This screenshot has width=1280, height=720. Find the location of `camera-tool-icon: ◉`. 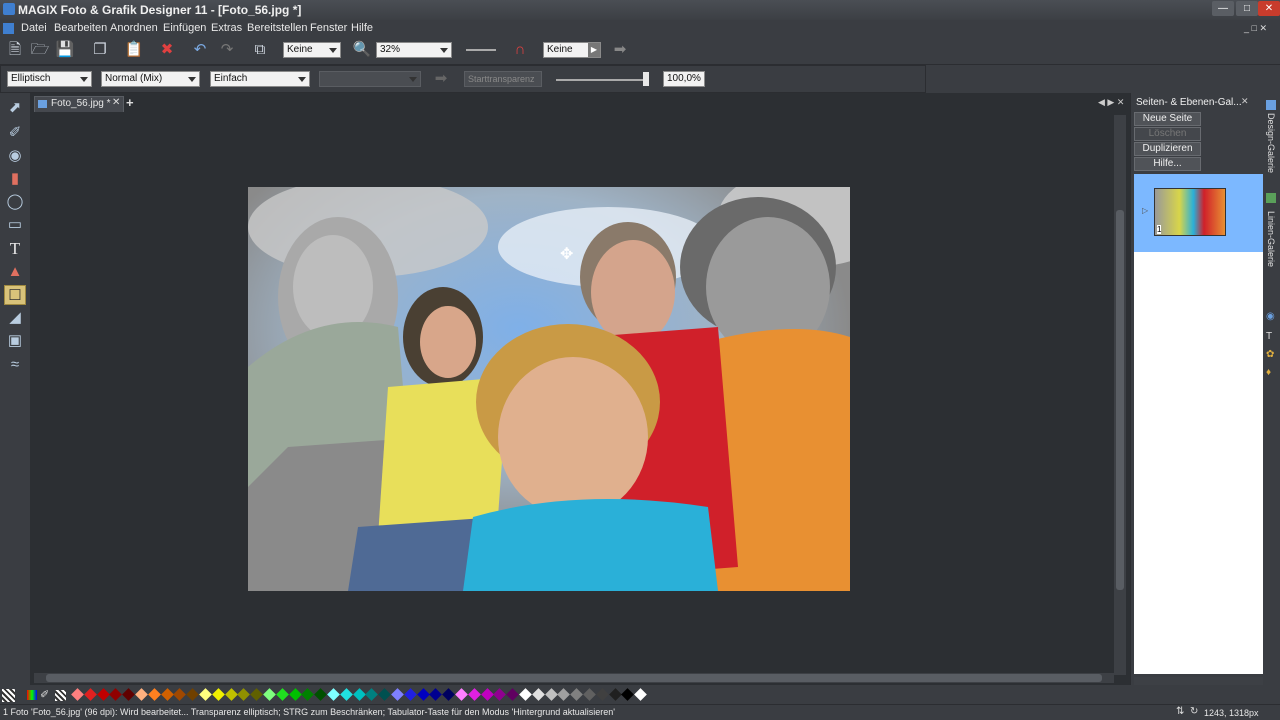

camera-tool-icon: ◉ is located at coordinates (15, 156).